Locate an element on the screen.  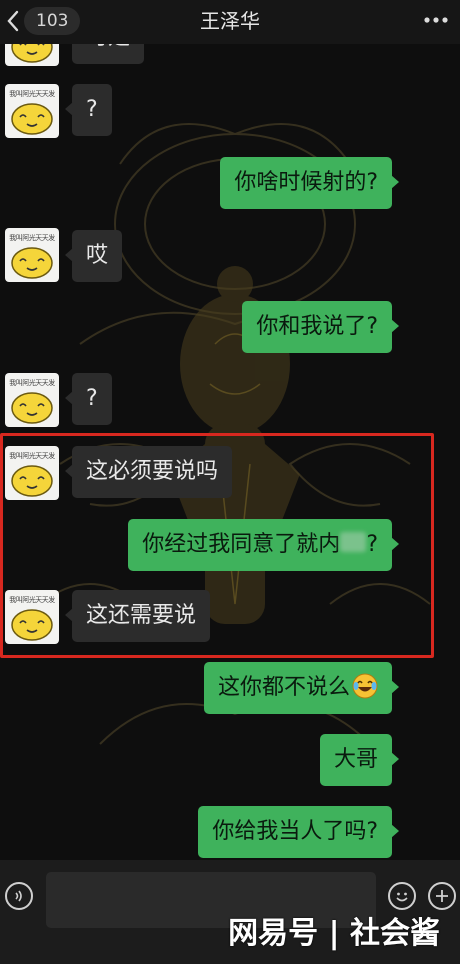
message-incoming: 我叫阿光天天发 哎 is located at coordinates (230, 256).